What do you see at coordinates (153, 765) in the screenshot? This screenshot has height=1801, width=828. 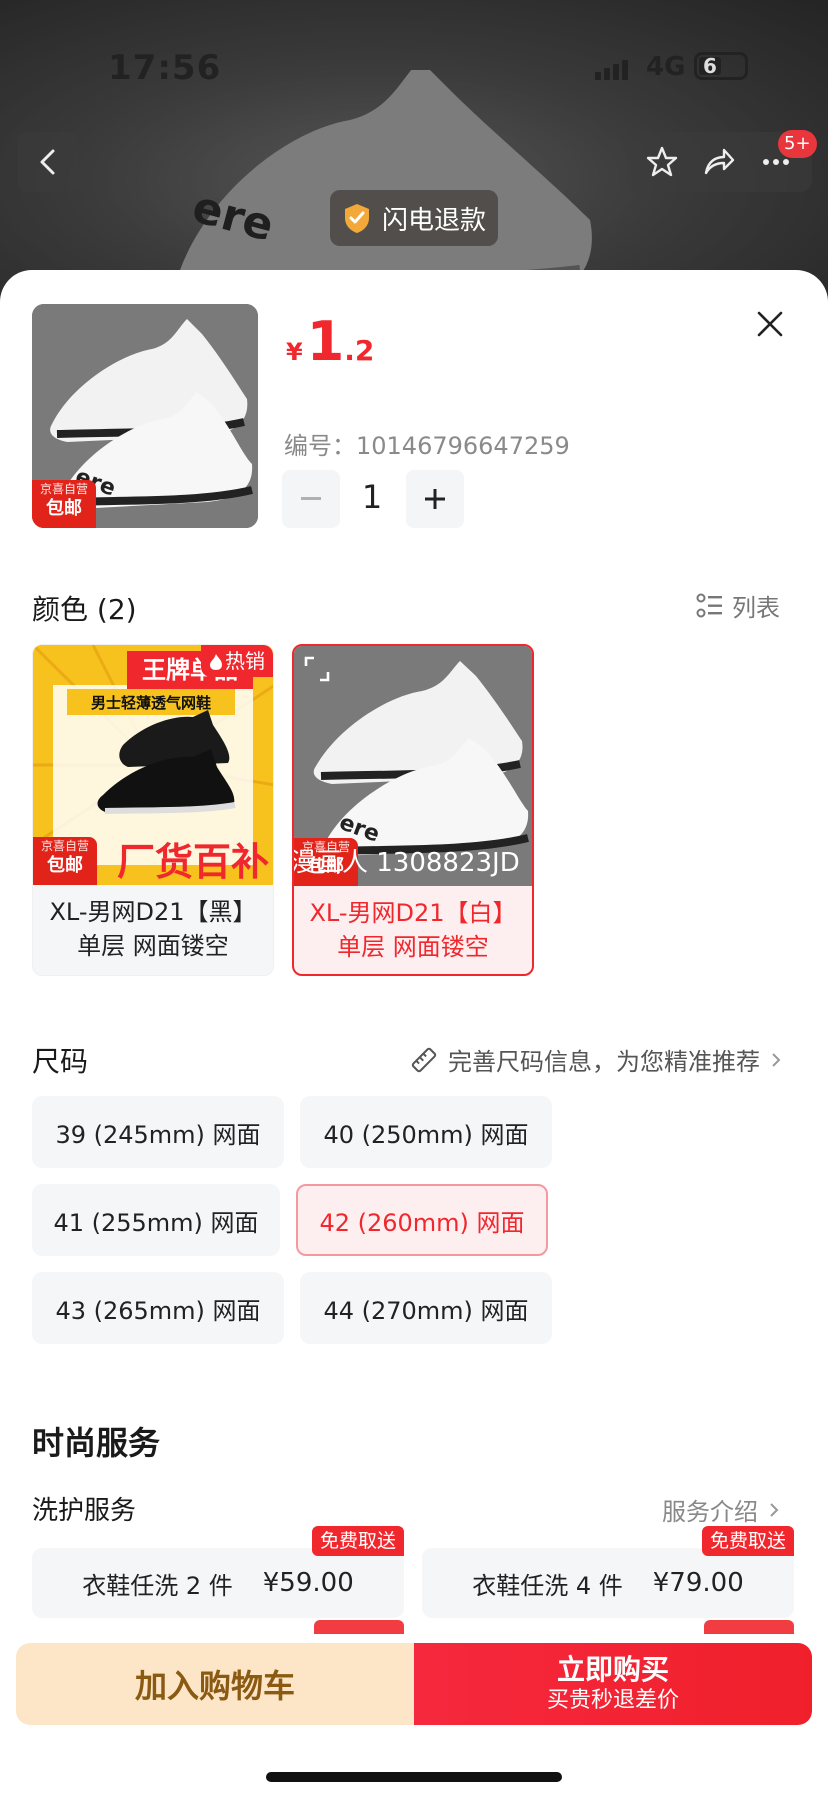 I see `color-option-image: 王牌单品 男士轻薄透气网鞋 厂货百补 京喜自营 包邮` at bounding box center [153, 765].